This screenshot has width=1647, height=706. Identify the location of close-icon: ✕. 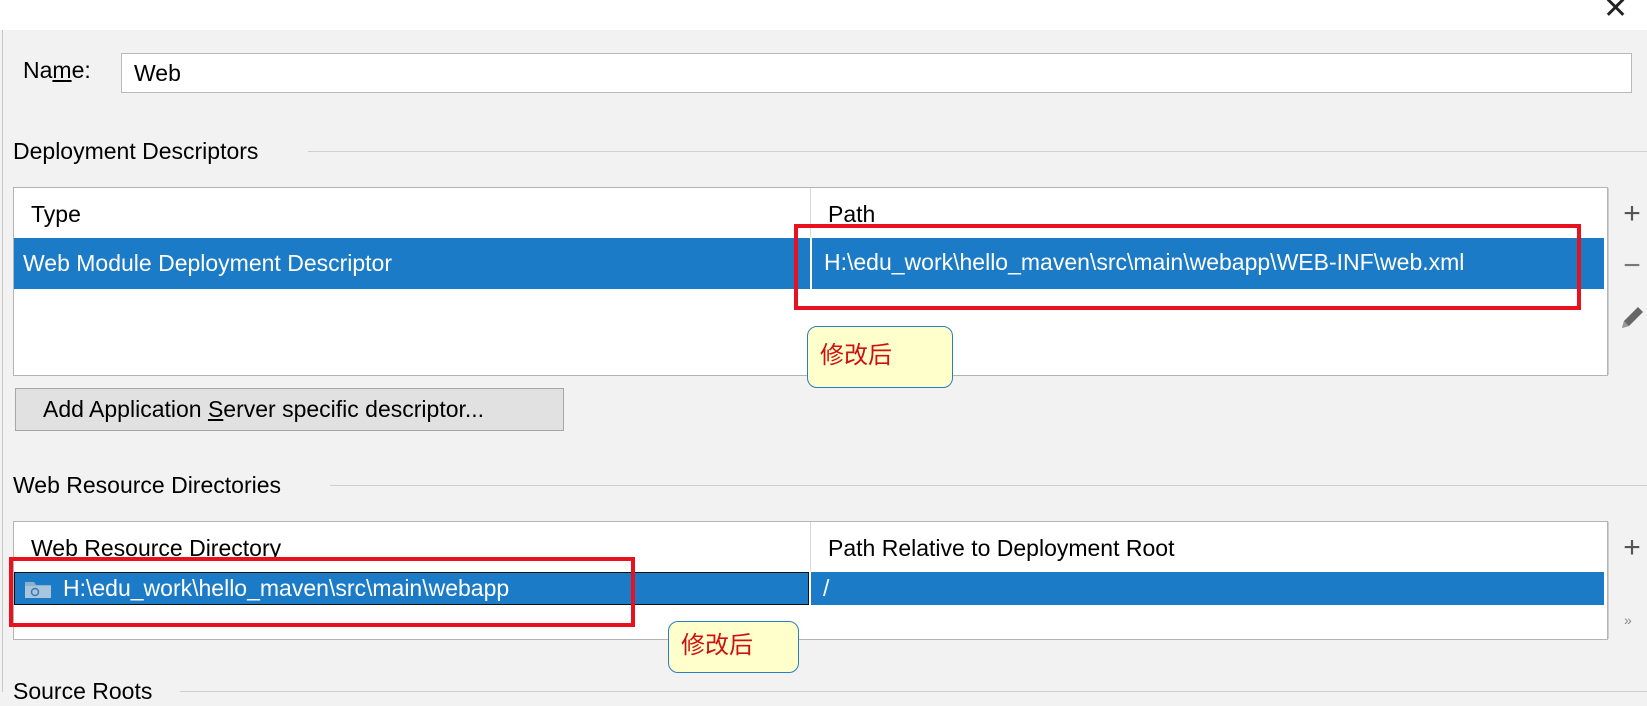
(1615, 12).